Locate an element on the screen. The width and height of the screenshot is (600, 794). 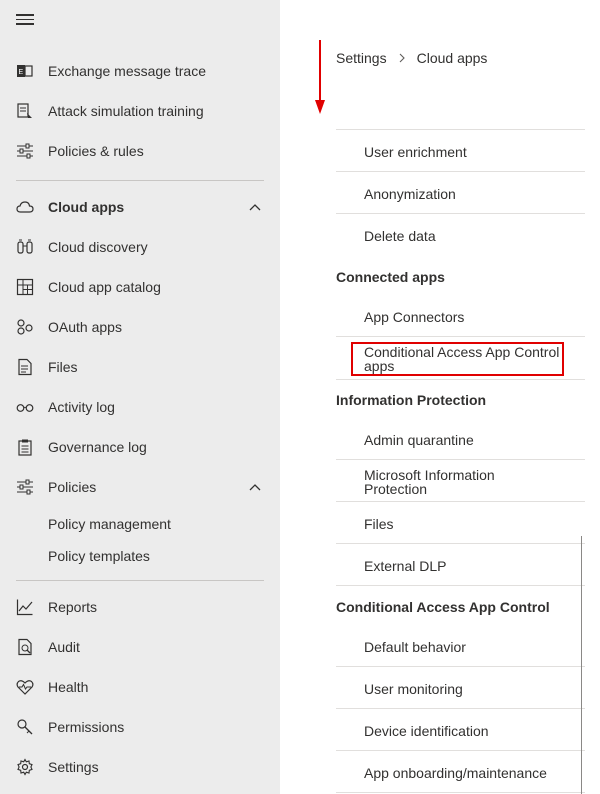
sidebar-item-permissions: Permissions is located at coordinates (140, 727).